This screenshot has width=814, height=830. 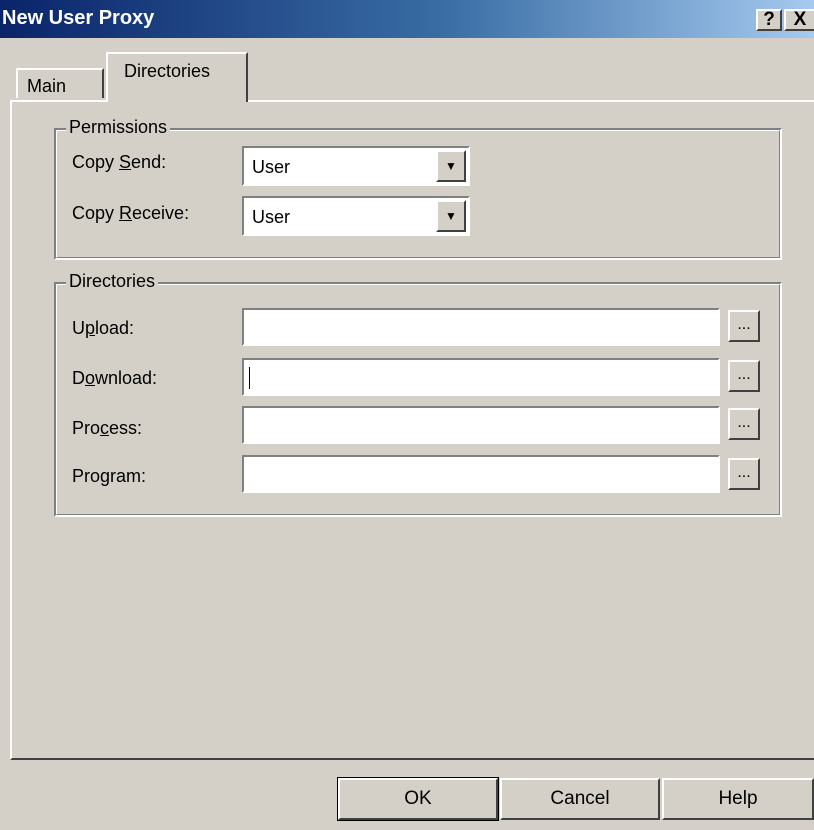 I want to click on copy-send-select: User ▼, so click(x=356, y=166).